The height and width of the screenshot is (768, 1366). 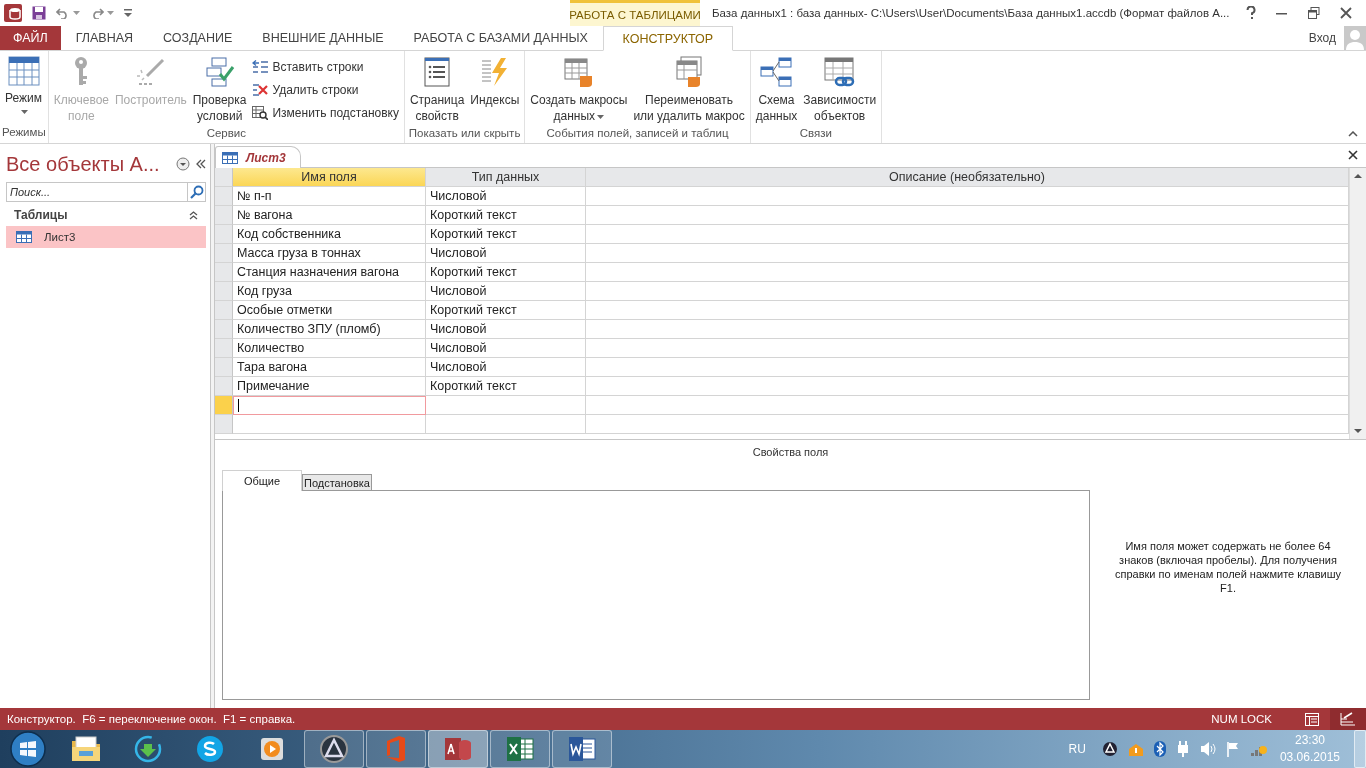 What do you see at coordinates (1314, 13) in the screenshot?
I see `restore-icon` at bounding box center [1314, 13].